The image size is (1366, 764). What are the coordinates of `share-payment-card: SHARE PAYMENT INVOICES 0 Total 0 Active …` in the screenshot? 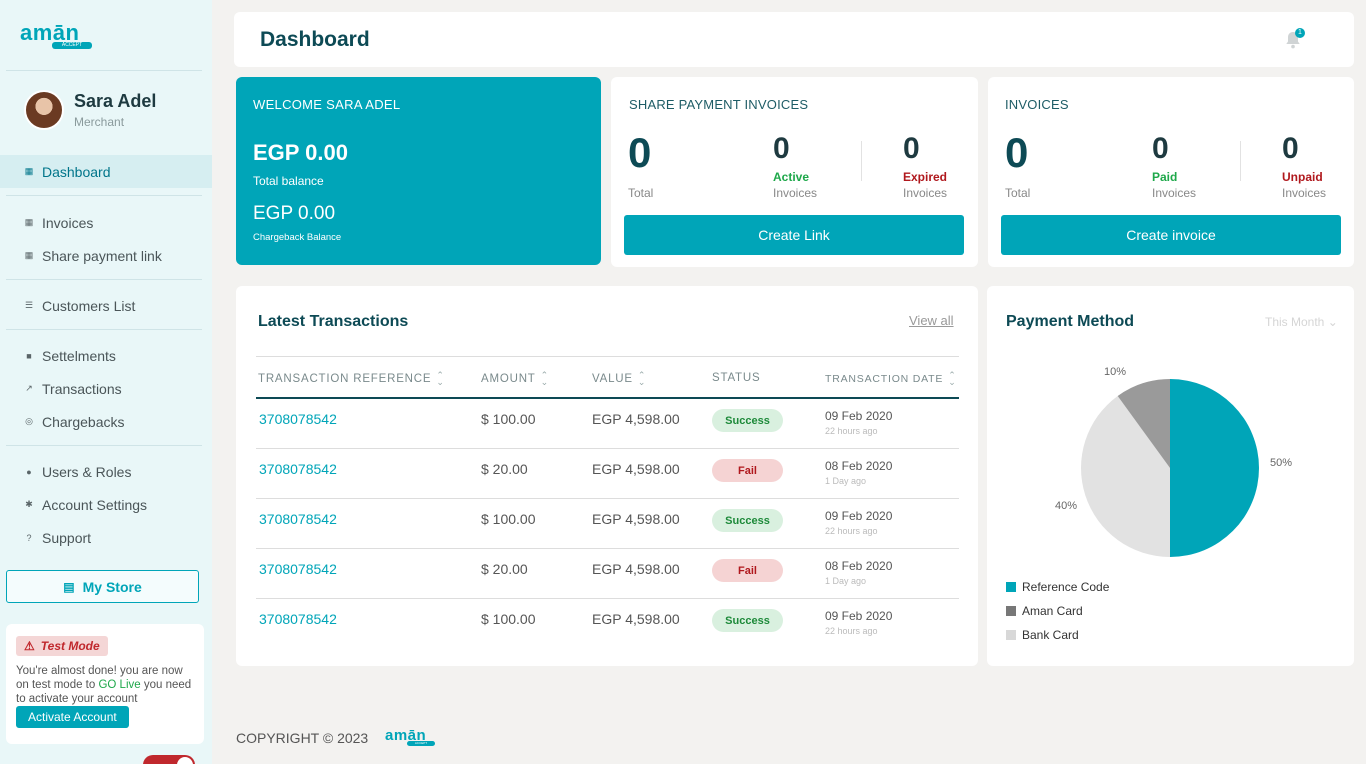 It's located at (794, 172).